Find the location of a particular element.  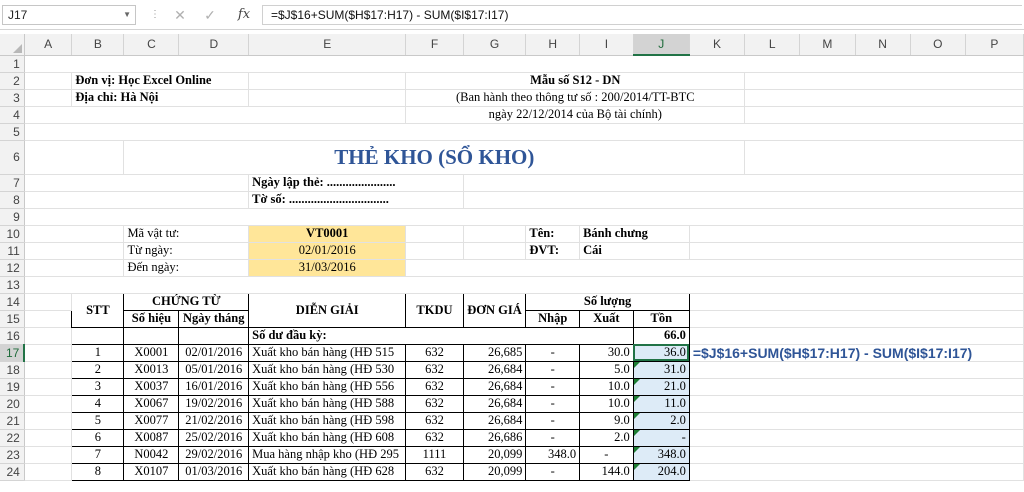

row-stt: 6 is located at coordinates (98, 437).